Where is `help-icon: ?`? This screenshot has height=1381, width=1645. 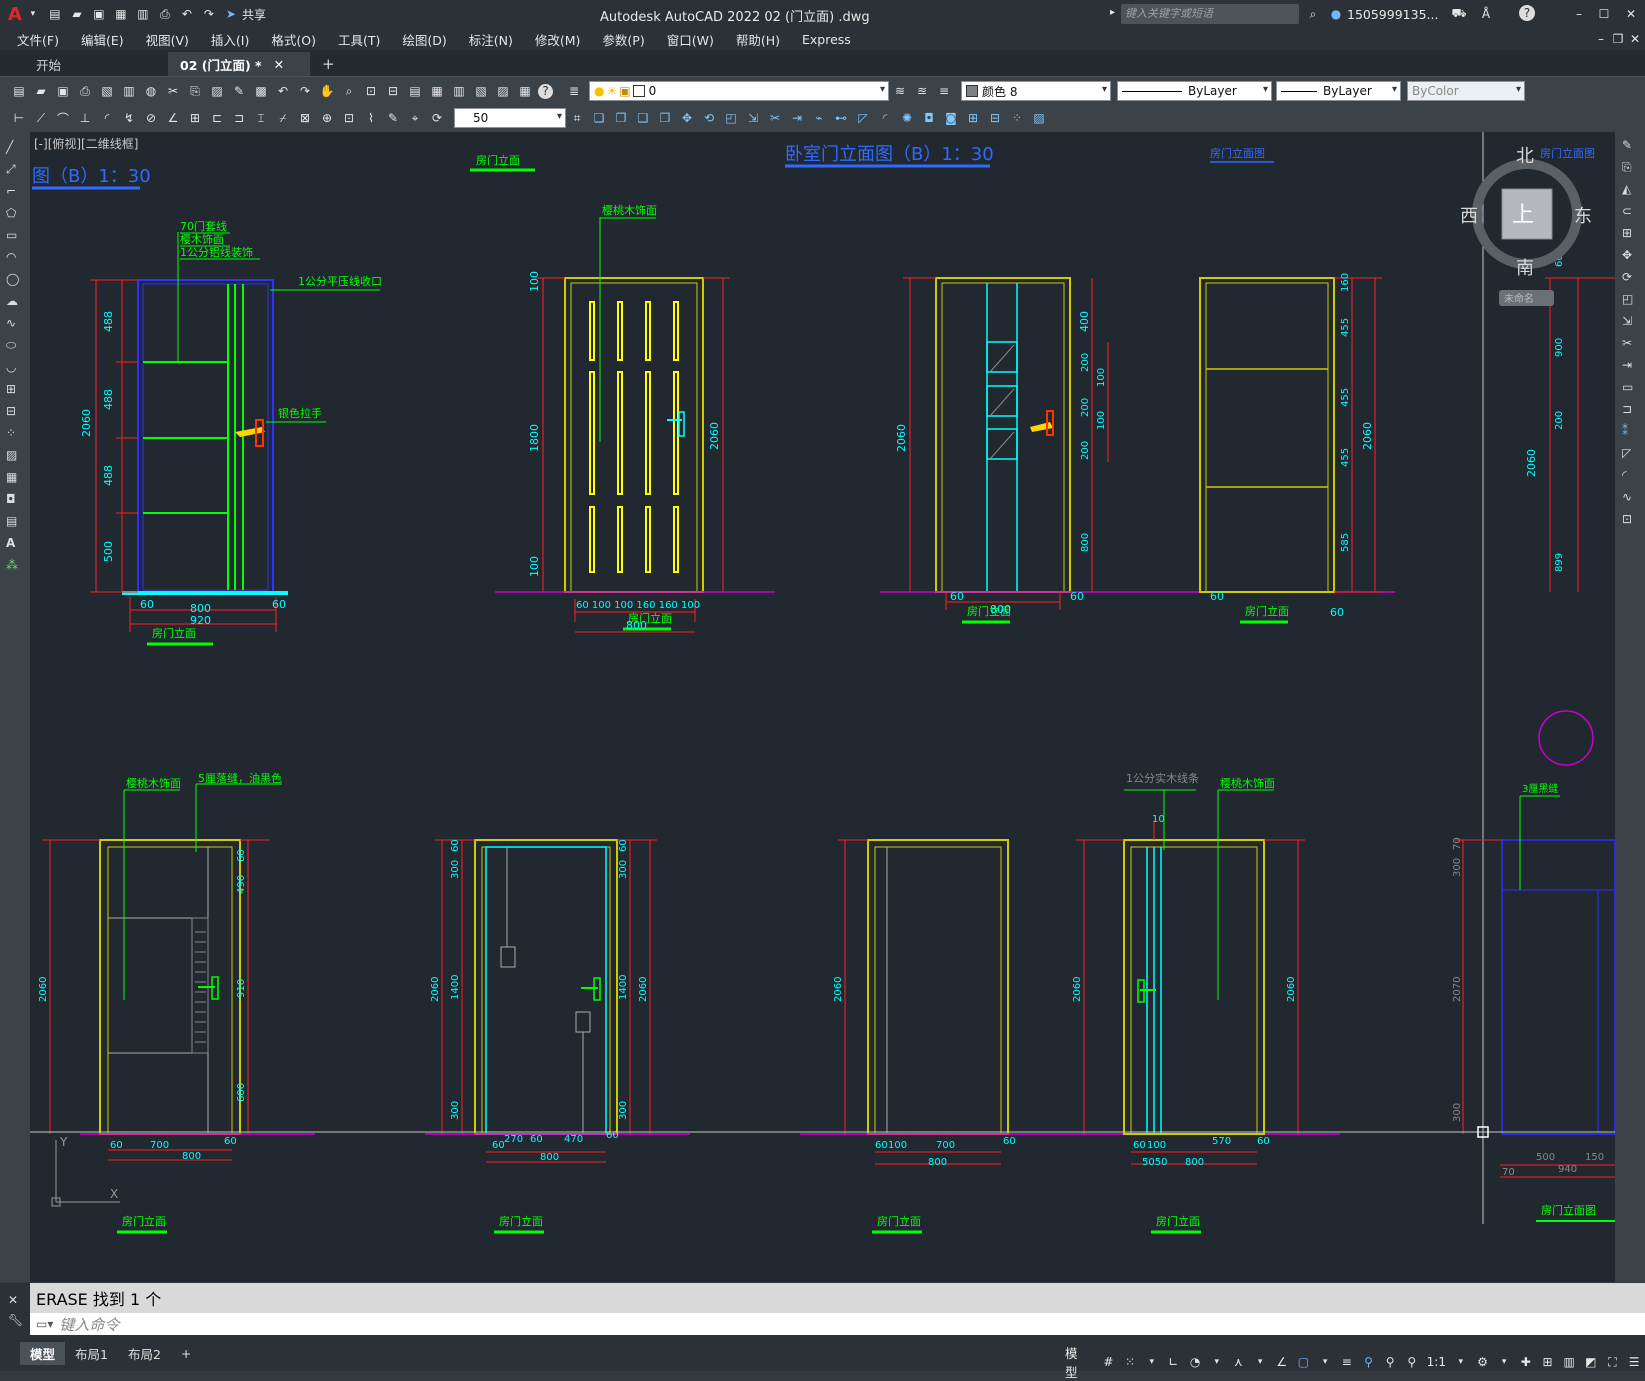 help-icon: ? is located at coordinates (1527, 13).